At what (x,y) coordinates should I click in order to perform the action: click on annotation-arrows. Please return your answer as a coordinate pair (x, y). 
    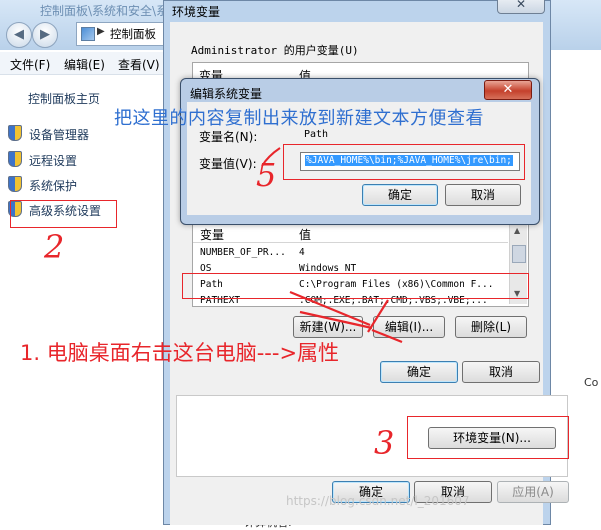
    Looking at the image, I should click on (332, 245).